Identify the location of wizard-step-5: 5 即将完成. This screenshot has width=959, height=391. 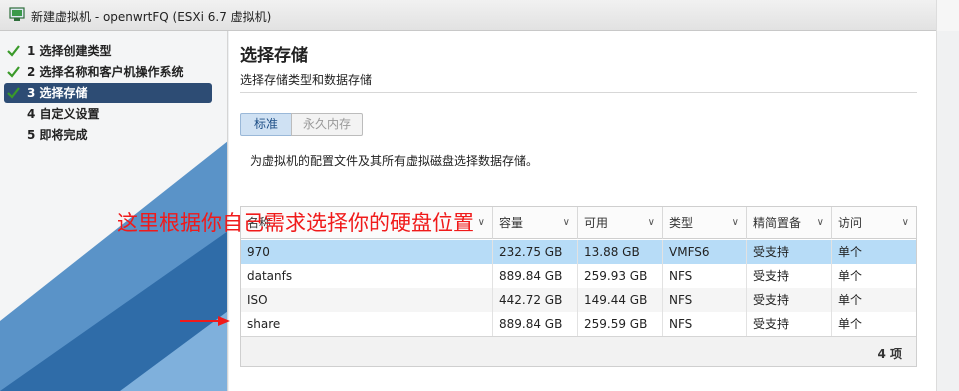
(108, 135).